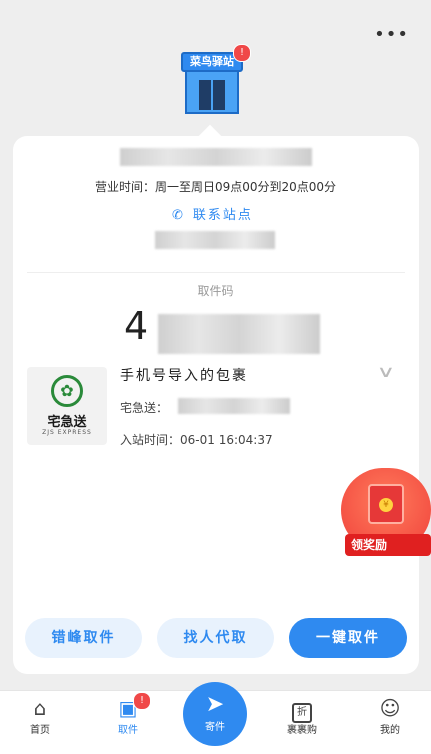 This screenshot has height=754, width=431. Describe the element at coordinates (239, 334) in the screenshot. I see `pickup-code-redacted` at that location.